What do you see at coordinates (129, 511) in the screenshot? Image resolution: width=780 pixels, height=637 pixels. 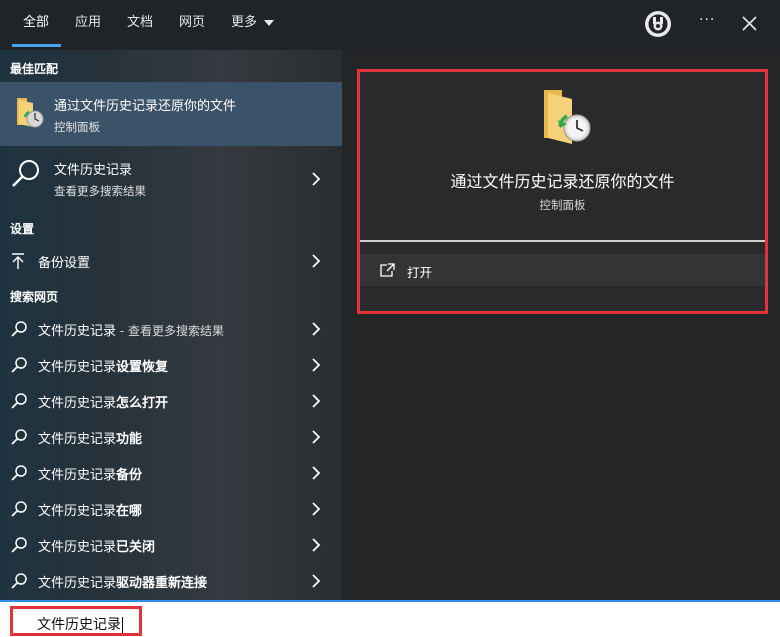 I see `web-result-suffix: 在哪` at bounding box center [129, 511].